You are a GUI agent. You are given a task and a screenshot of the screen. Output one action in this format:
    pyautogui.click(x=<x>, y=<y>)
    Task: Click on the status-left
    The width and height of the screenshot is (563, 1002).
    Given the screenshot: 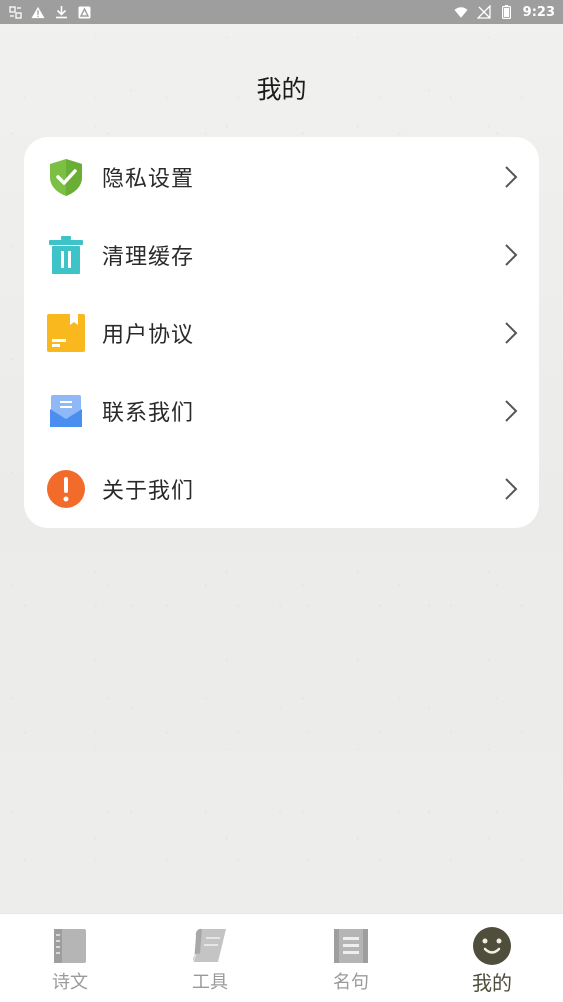 What is the action you would take?
    pyautogui.click(x=49, y=12)
    